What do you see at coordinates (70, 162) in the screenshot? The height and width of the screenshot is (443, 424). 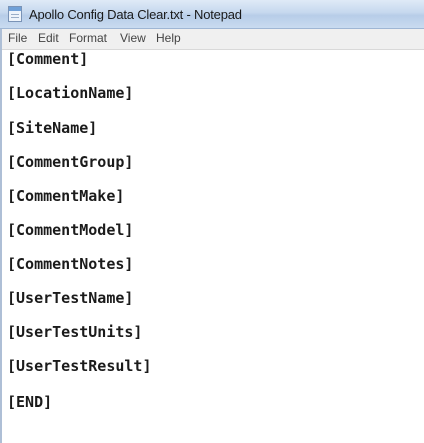 I see `text-line: [CommentGroup]` at bounding box center [70, 162].